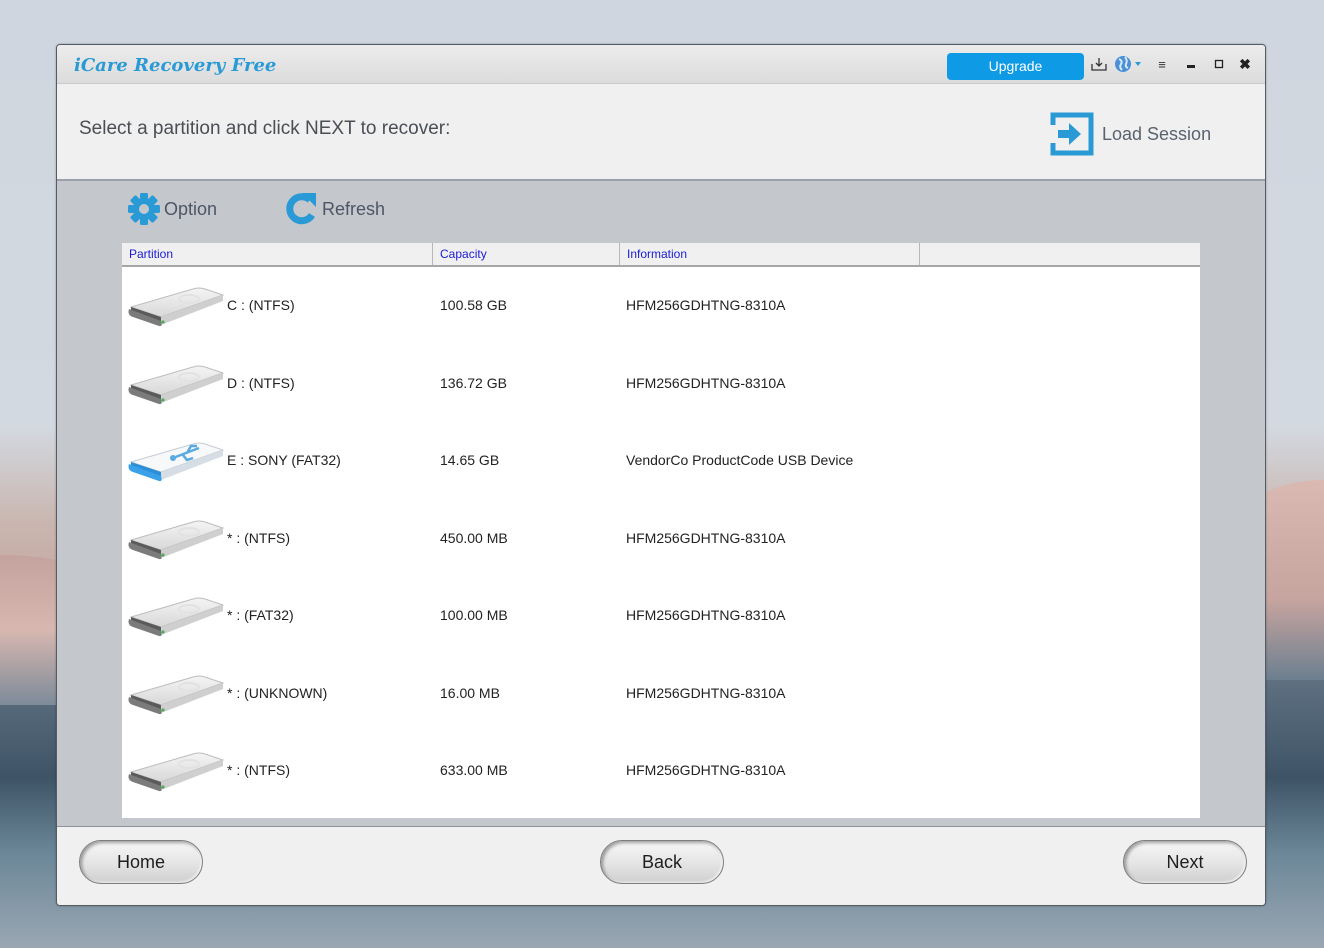 This screenshot has width=1324, height=948. I want to click on partition-name: * : (FAT32), so click(260, 615).